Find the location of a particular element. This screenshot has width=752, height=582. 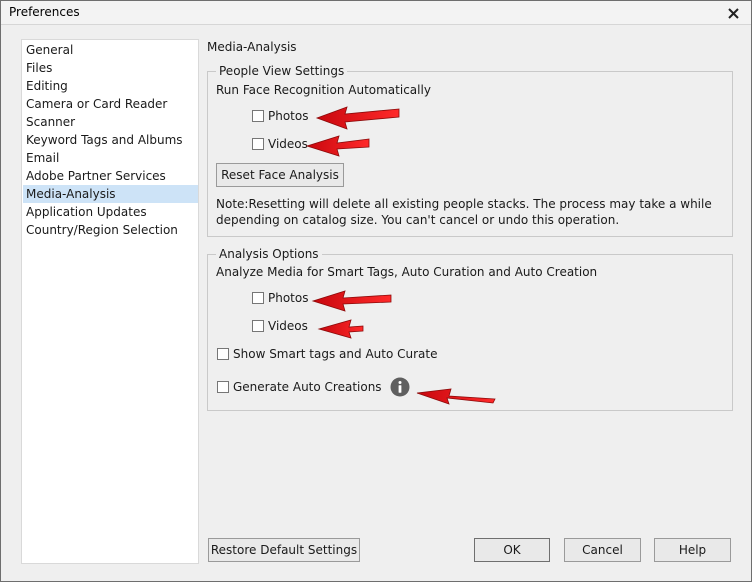

cancel-button: Cancel is located at coordinates (602, 550).